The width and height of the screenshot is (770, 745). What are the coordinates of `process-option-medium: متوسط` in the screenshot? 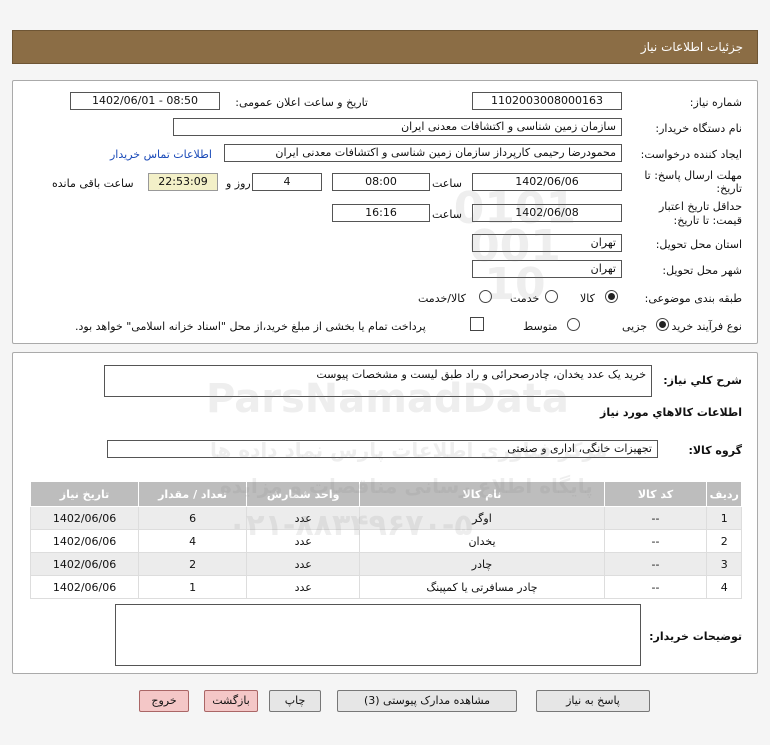 It's located at (540, 326).